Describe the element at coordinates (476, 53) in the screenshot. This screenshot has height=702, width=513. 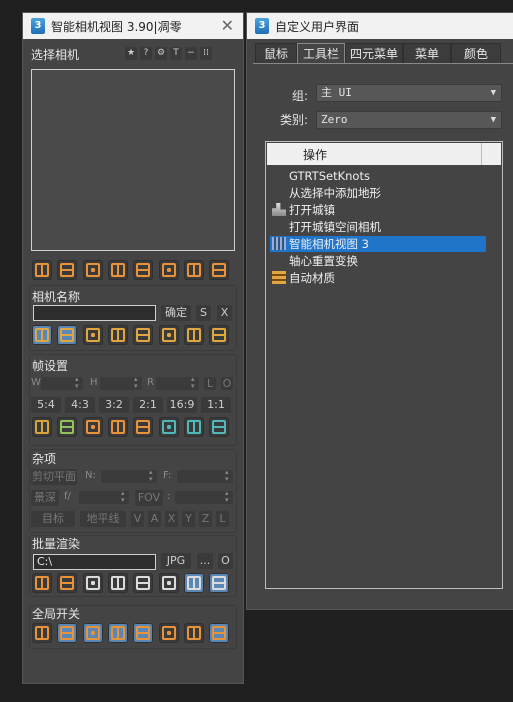
I see `tab-colors: 颜色` at that location.